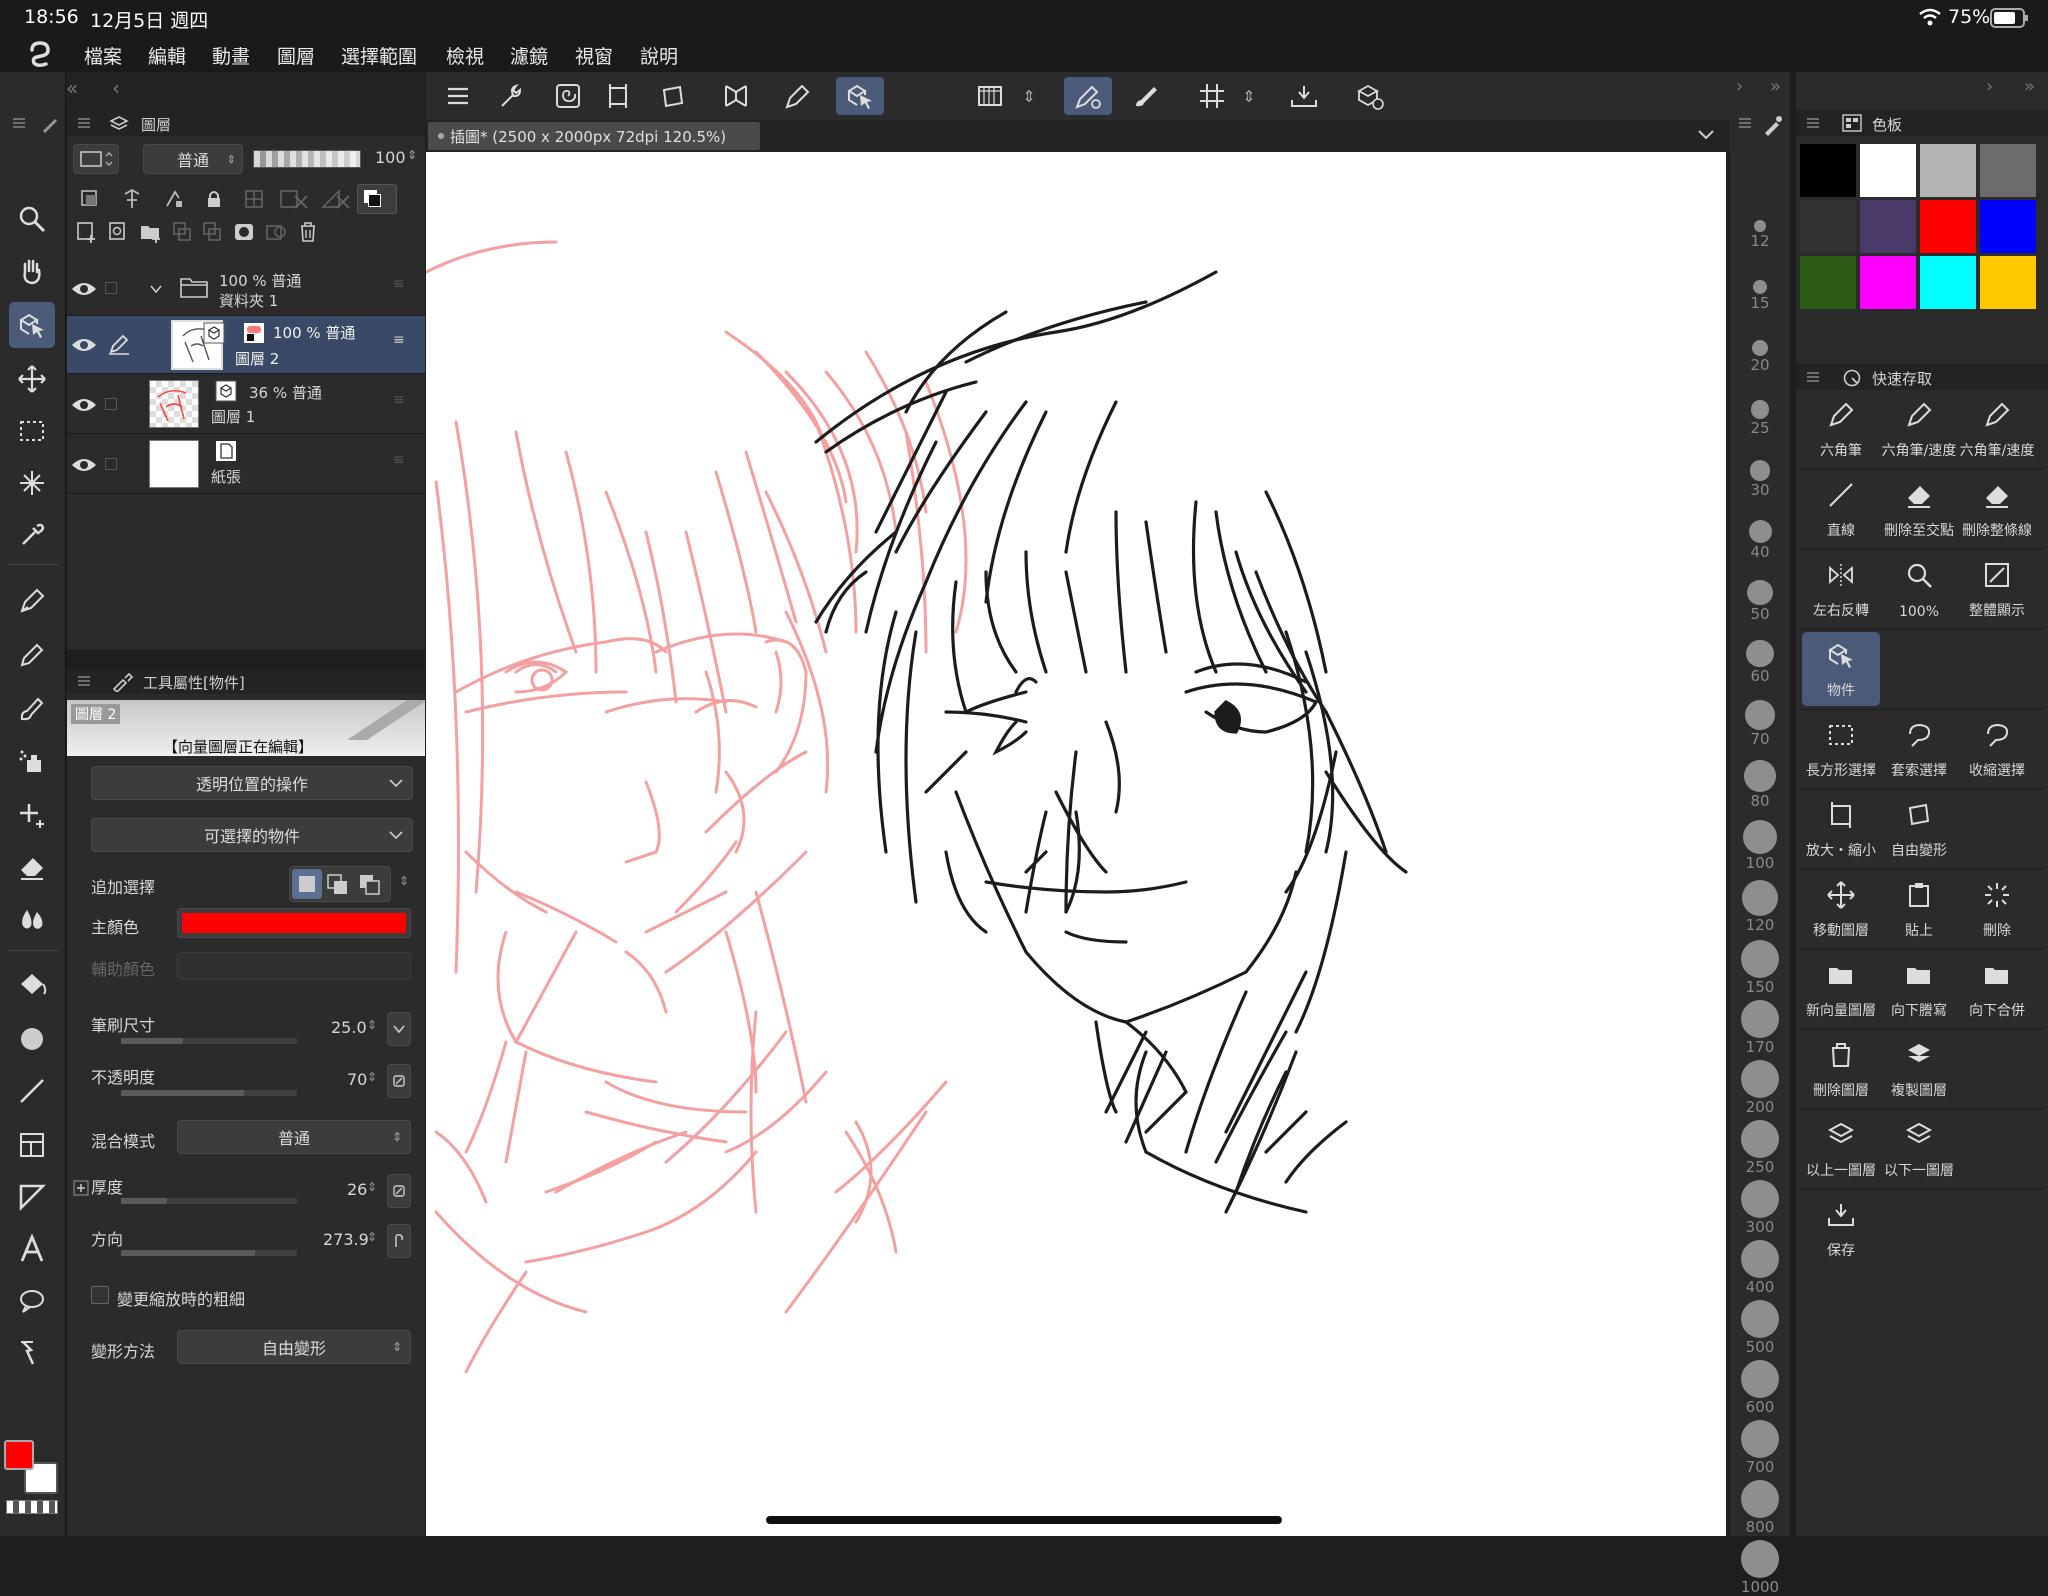 The image size is (2048, 1596). Describe the element at coordinates (32, 601) in the screenshot. I see `pen-tool` at that location.